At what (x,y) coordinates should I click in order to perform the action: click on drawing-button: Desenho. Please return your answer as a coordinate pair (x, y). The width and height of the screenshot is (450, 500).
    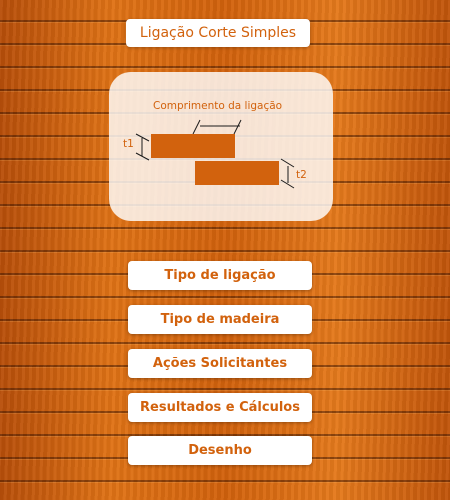
    Looking at the image, I should click on (220, 450).